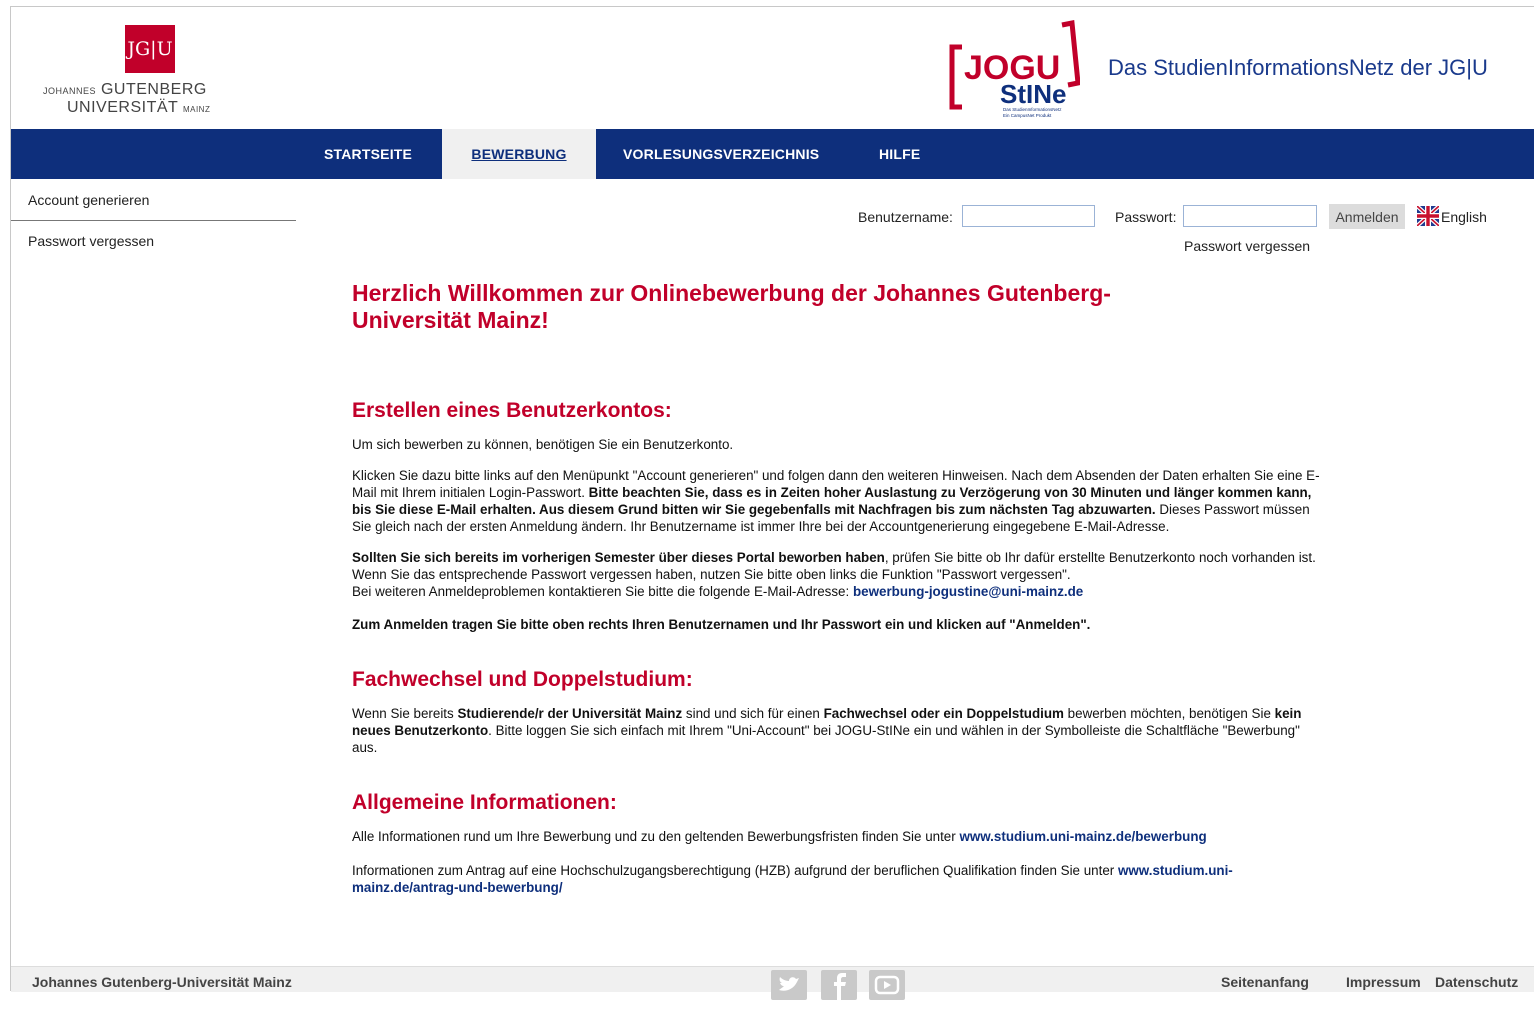 The image size is (1534, 1009). Describe the element at coordinates (887, 985) in the screenshot. I see `youtube-icon` at that location.